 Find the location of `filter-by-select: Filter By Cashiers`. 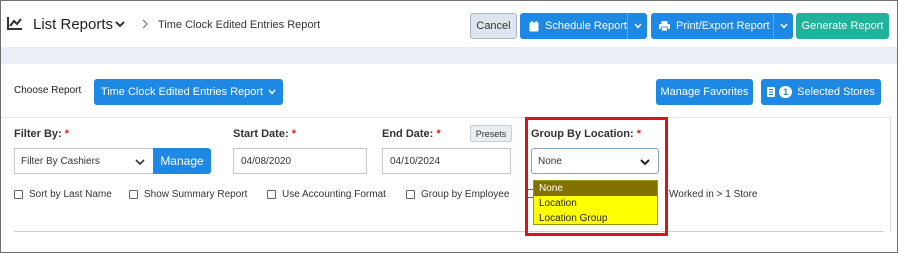

filter-by-select: Filter By Cashiers is located at coordinates (84, 161).